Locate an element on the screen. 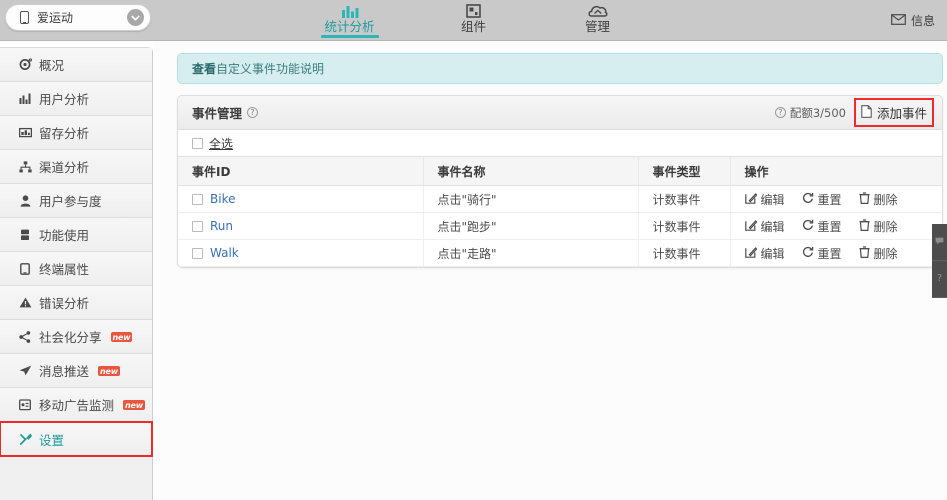  app-selector-label: 爱运动 is located at coordinates (55, 18).